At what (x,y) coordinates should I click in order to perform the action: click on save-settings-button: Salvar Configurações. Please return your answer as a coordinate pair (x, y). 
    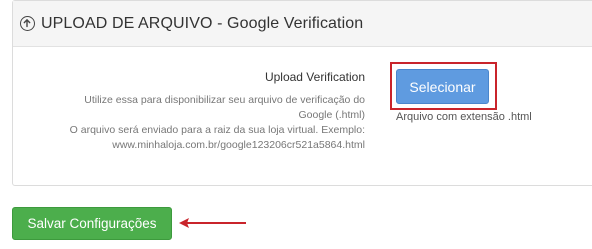
    Looking at the image, I should click on (92, 223).